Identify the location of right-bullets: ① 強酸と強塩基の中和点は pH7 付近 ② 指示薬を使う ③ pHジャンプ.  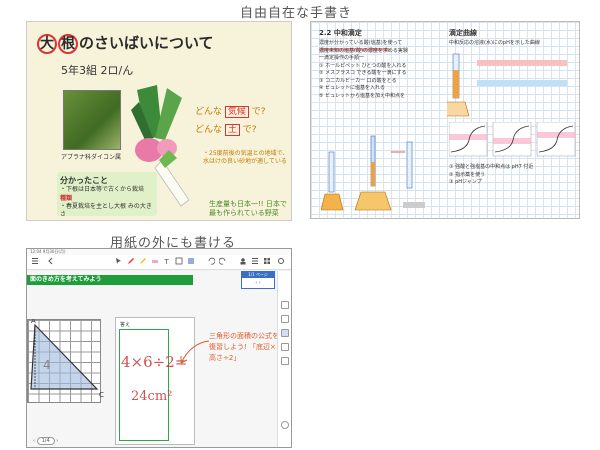
(513, 175).